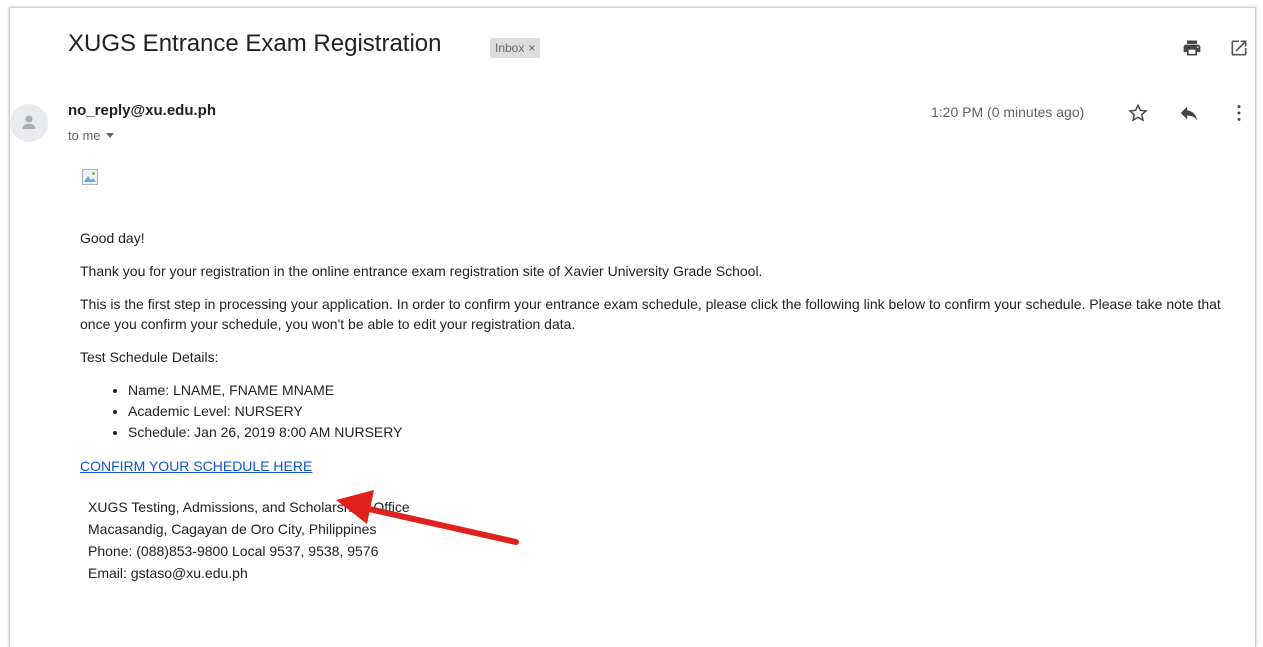 The width and height of the screenshot is (1263, 647). I want to click on signature-email: Email: gstaso@xu.edu.ph, so click(168, 573).